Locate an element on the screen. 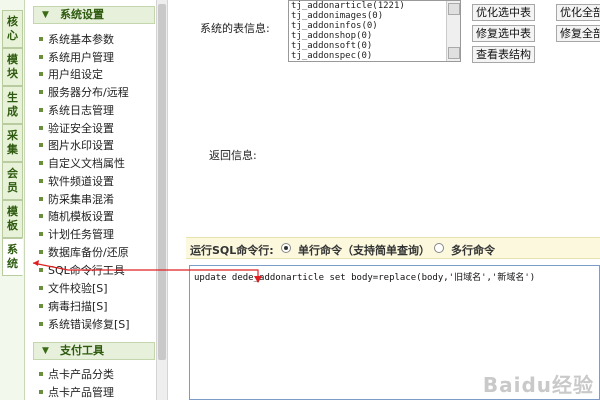  watermark-logo: Baidu经验 is located at coordinates (538, 385).